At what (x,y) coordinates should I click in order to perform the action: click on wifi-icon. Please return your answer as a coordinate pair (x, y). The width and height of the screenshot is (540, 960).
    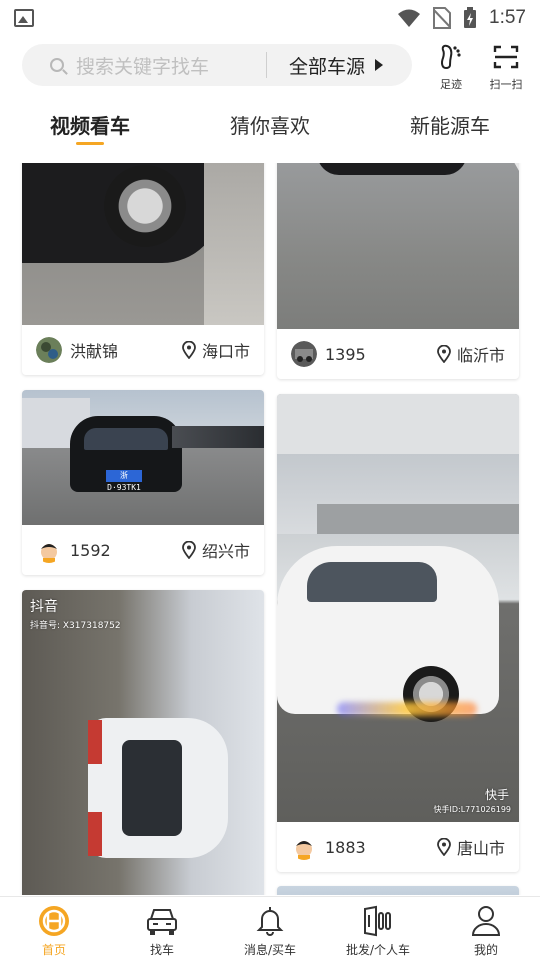
    Looking at the image, I should click on (409, 18).